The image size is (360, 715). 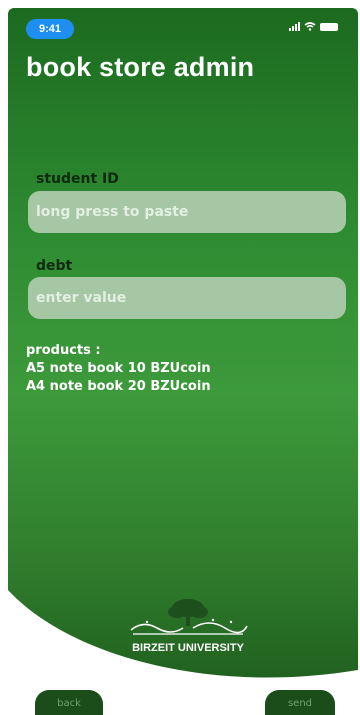 What do you see at coordinates (54, 266) in the screenshot?
I see `debt-label: debt` at bounding box center [54, 266].